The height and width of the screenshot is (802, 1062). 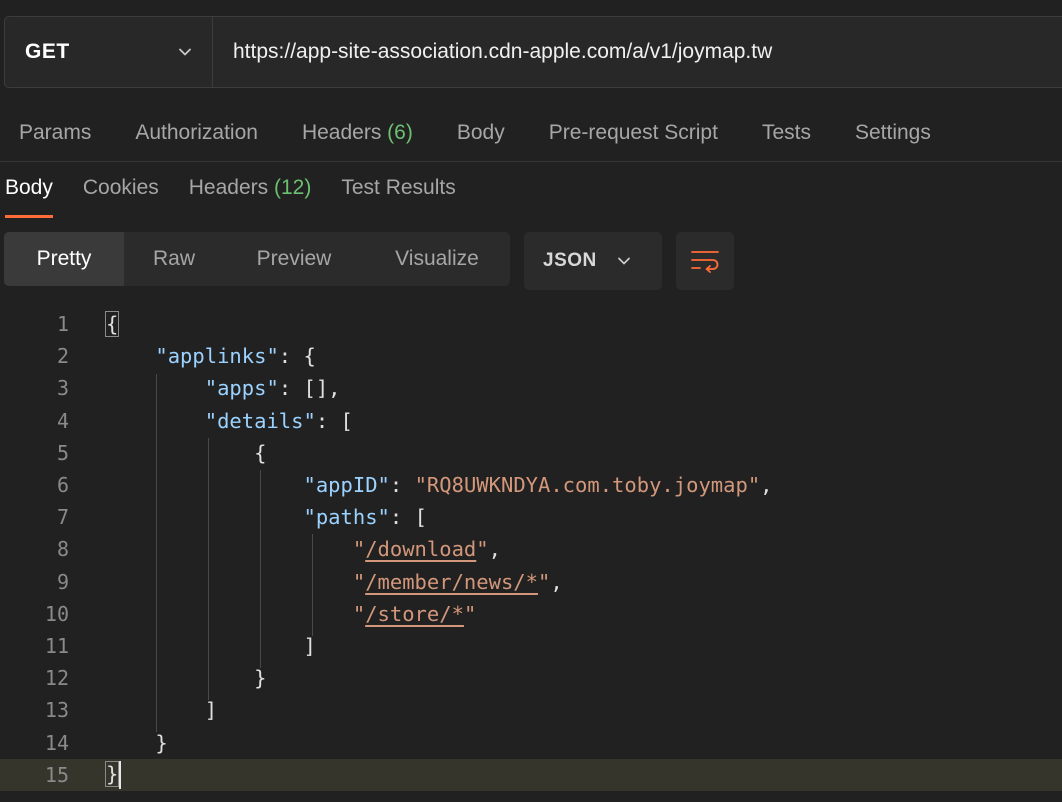 I want to click on code-text: "paths": [, so click(x=266, y=517).